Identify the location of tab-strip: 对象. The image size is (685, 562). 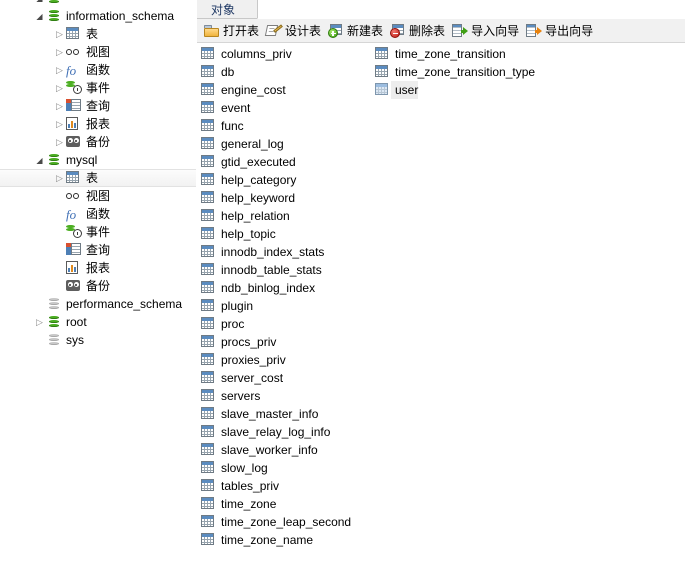
(441, 9).